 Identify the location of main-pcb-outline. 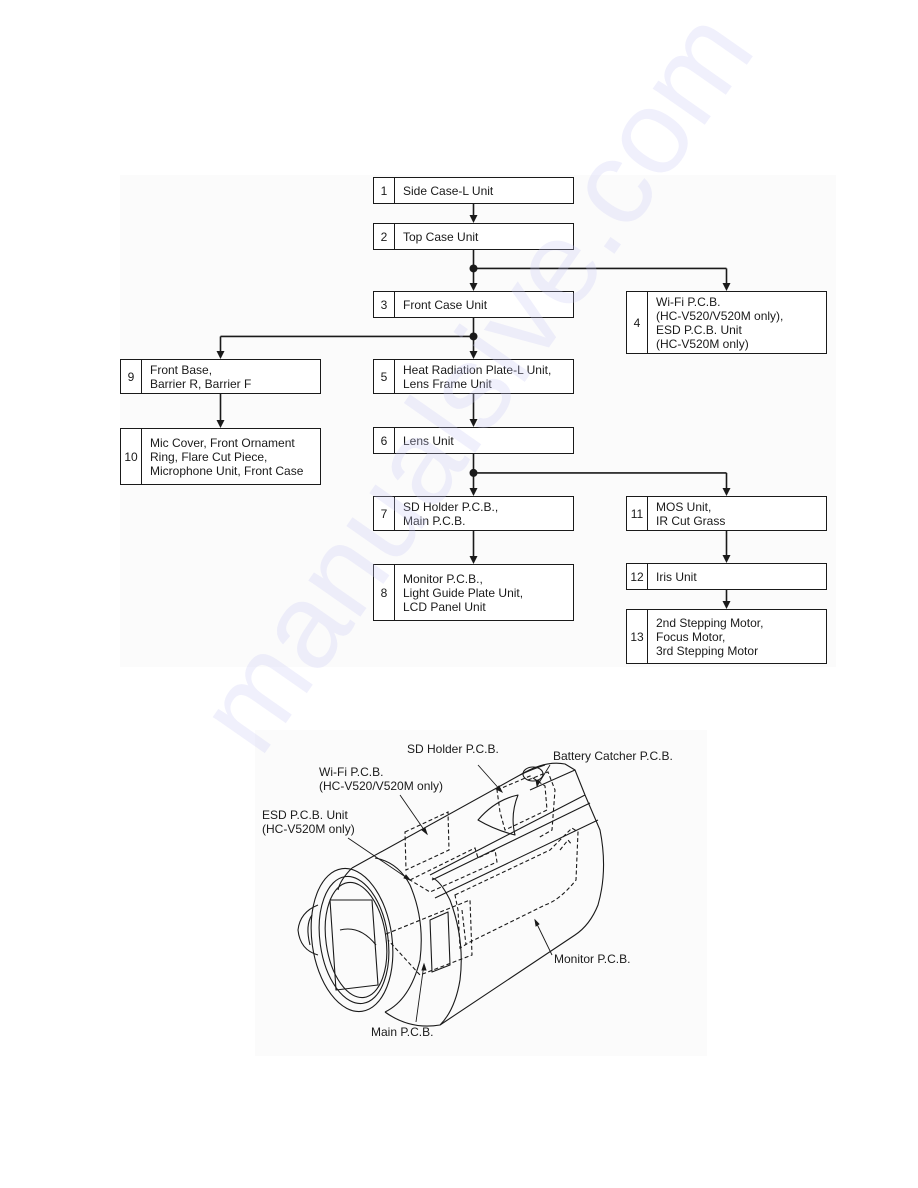
(429, 937).